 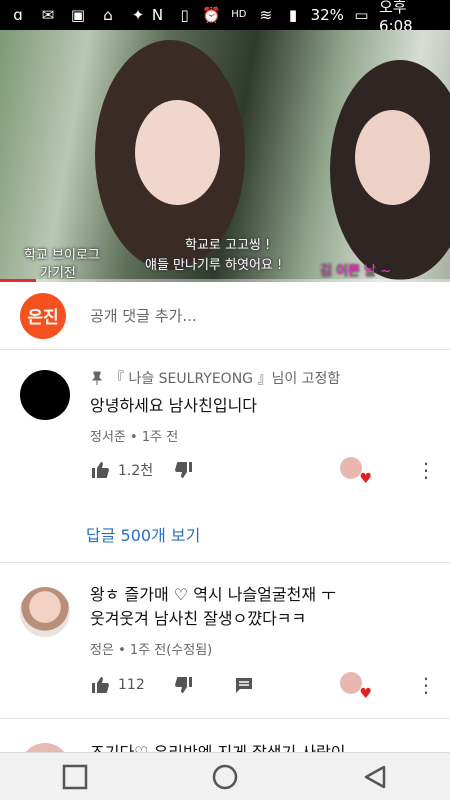 What do you see at coordinates (214, 265) in the screenshot?
I see `video-caption-center-2: 얘들 만나기루 하엿어요 !` at bounding box center [214, 265].